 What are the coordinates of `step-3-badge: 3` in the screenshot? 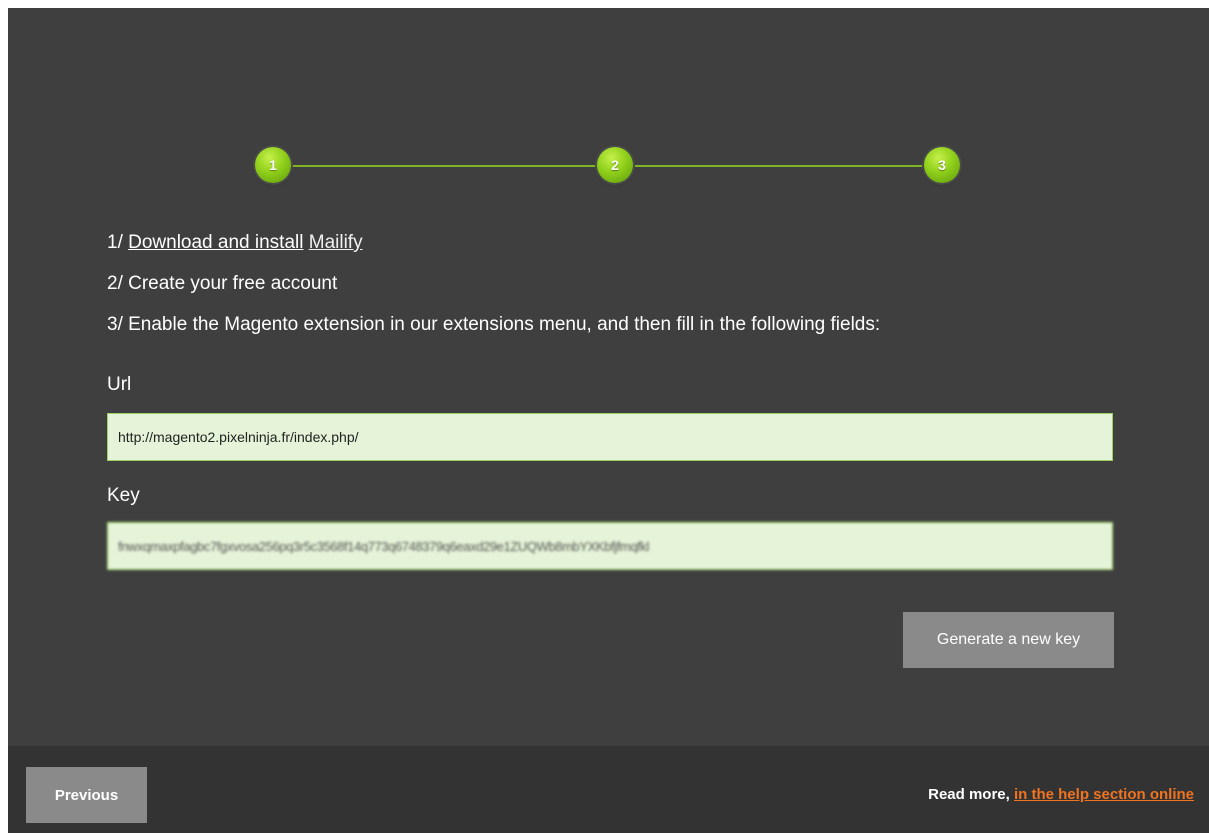 It's located at (942, 165).